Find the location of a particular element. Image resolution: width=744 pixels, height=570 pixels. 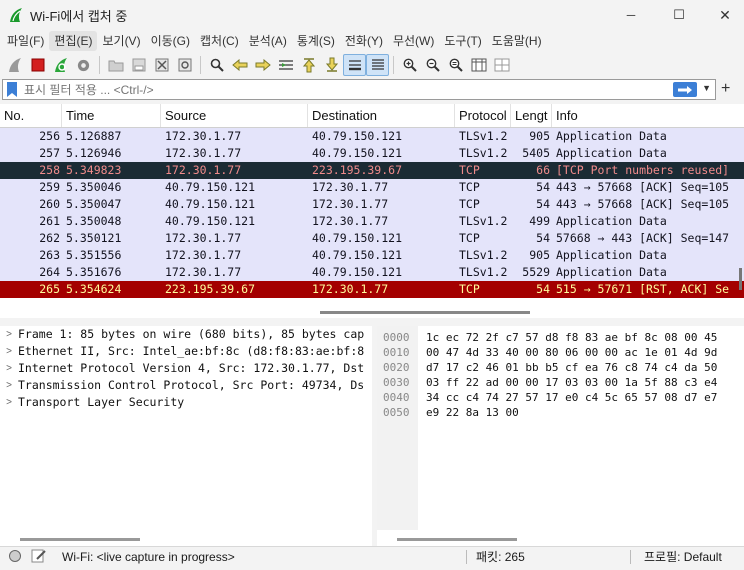

minimize-button: ─ is located at coordinates (631, 15).